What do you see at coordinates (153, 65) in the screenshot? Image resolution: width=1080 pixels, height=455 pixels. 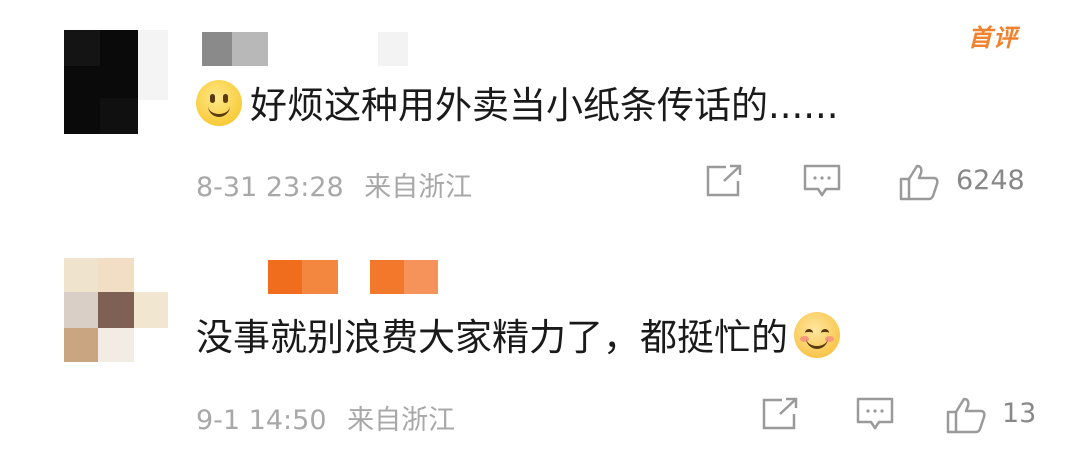 I see `avatar-pixel-edge` at bounding box center [153, 65].